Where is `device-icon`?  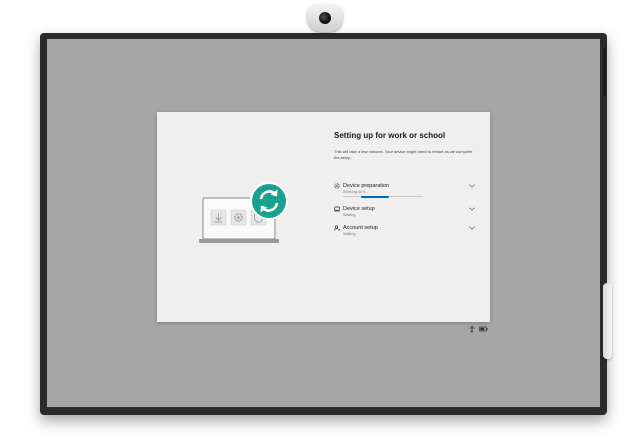 device-icon is located at coordinates (337, 209).